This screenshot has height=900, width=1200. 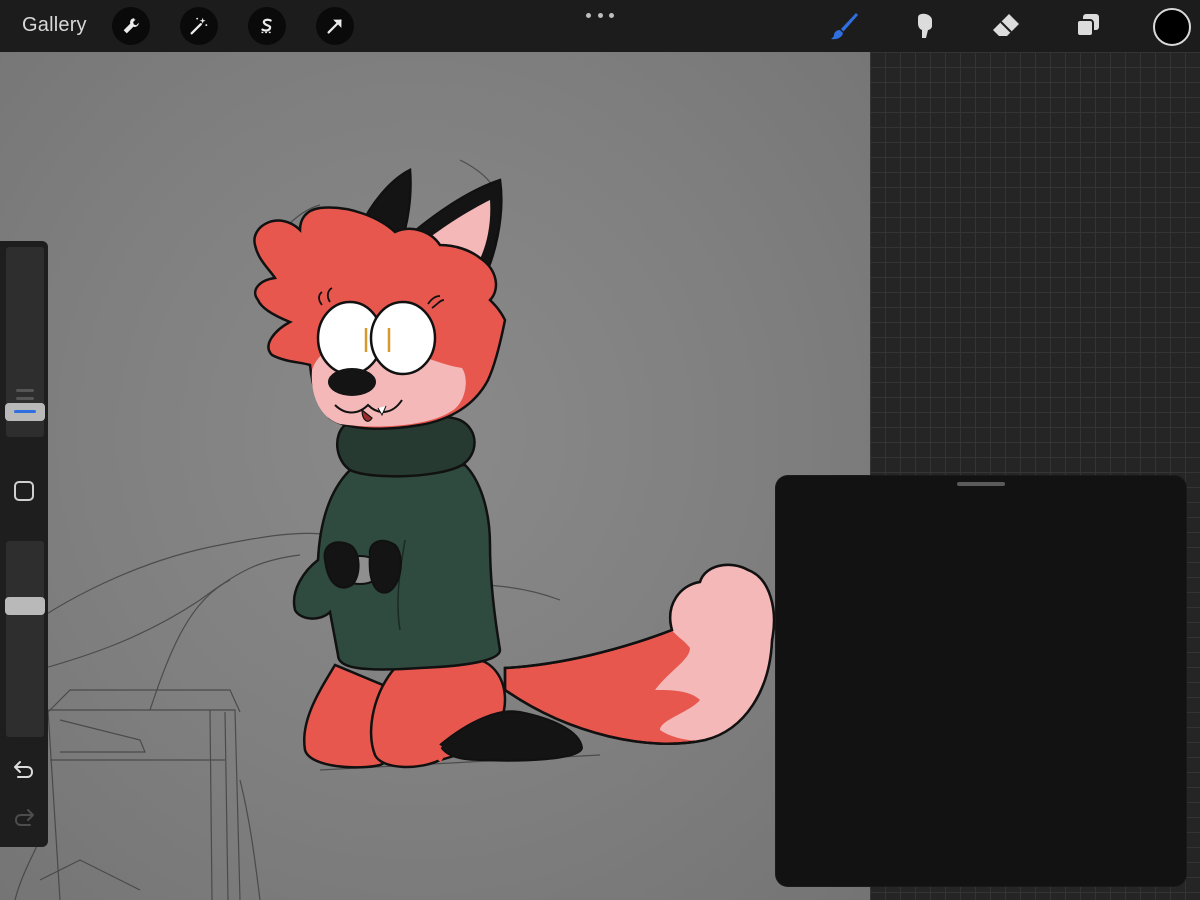 I want to click on wrench-icon, so click(x=131, y=26).